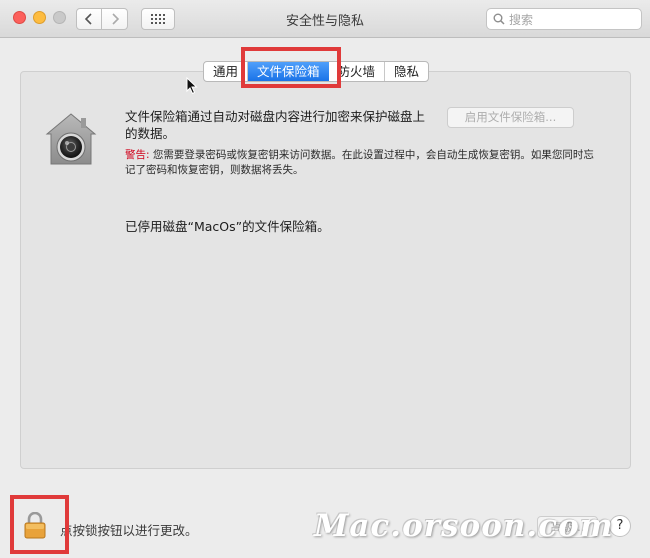 The image size is (650, 558). Describe the element at coordinates (325, 19) in the screenshot. I see `toolbar: 安全性与隐私 搜索` at that location.